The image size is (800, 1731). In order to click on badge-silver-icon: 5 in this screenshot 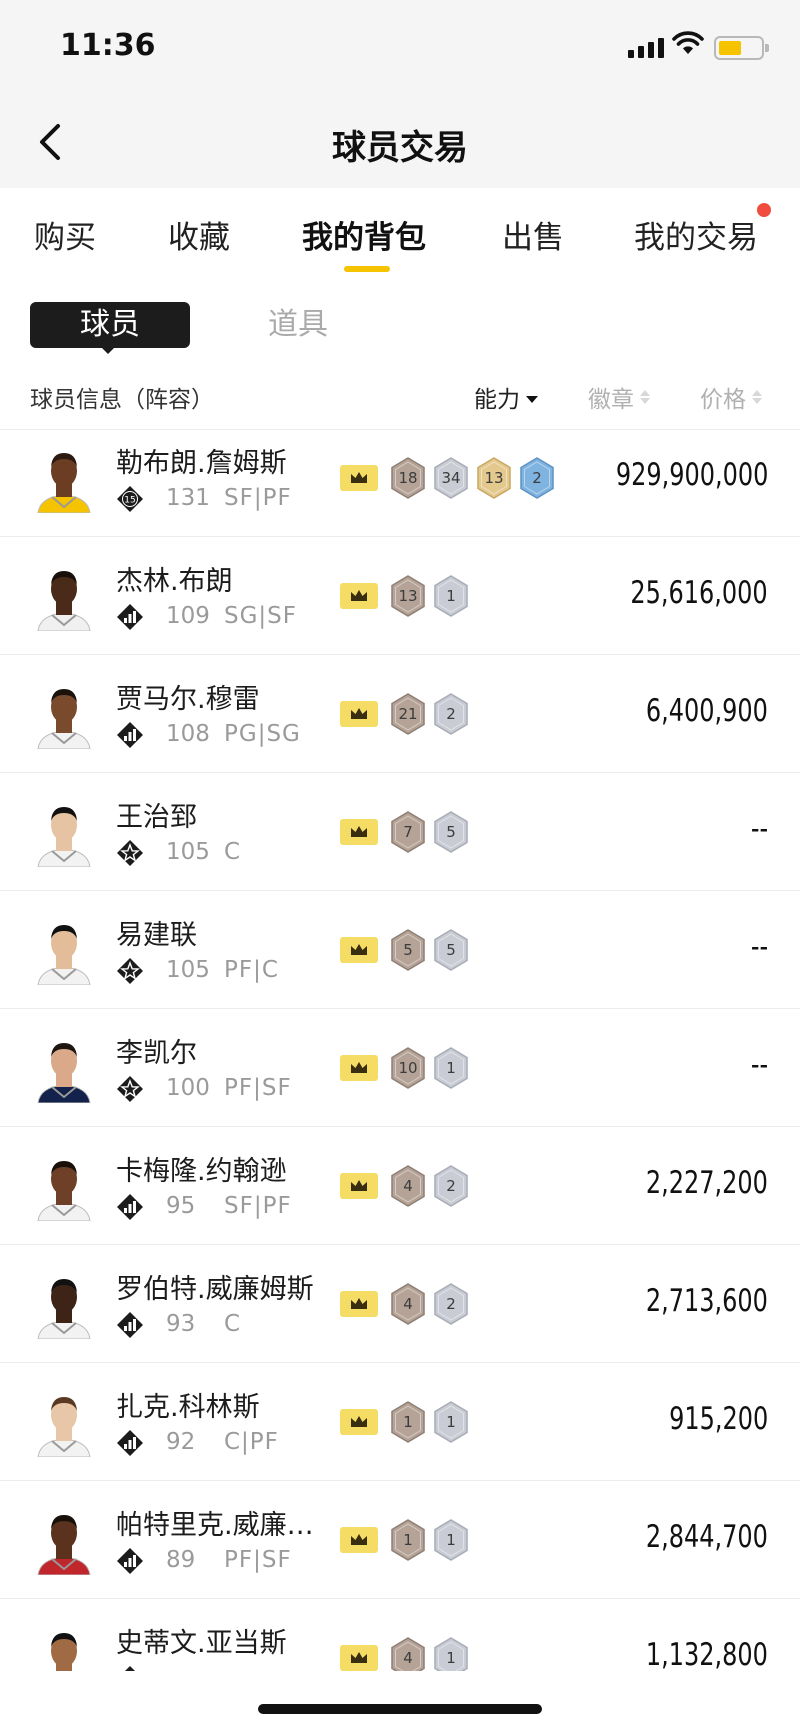, I will do `click(451, 832)`.